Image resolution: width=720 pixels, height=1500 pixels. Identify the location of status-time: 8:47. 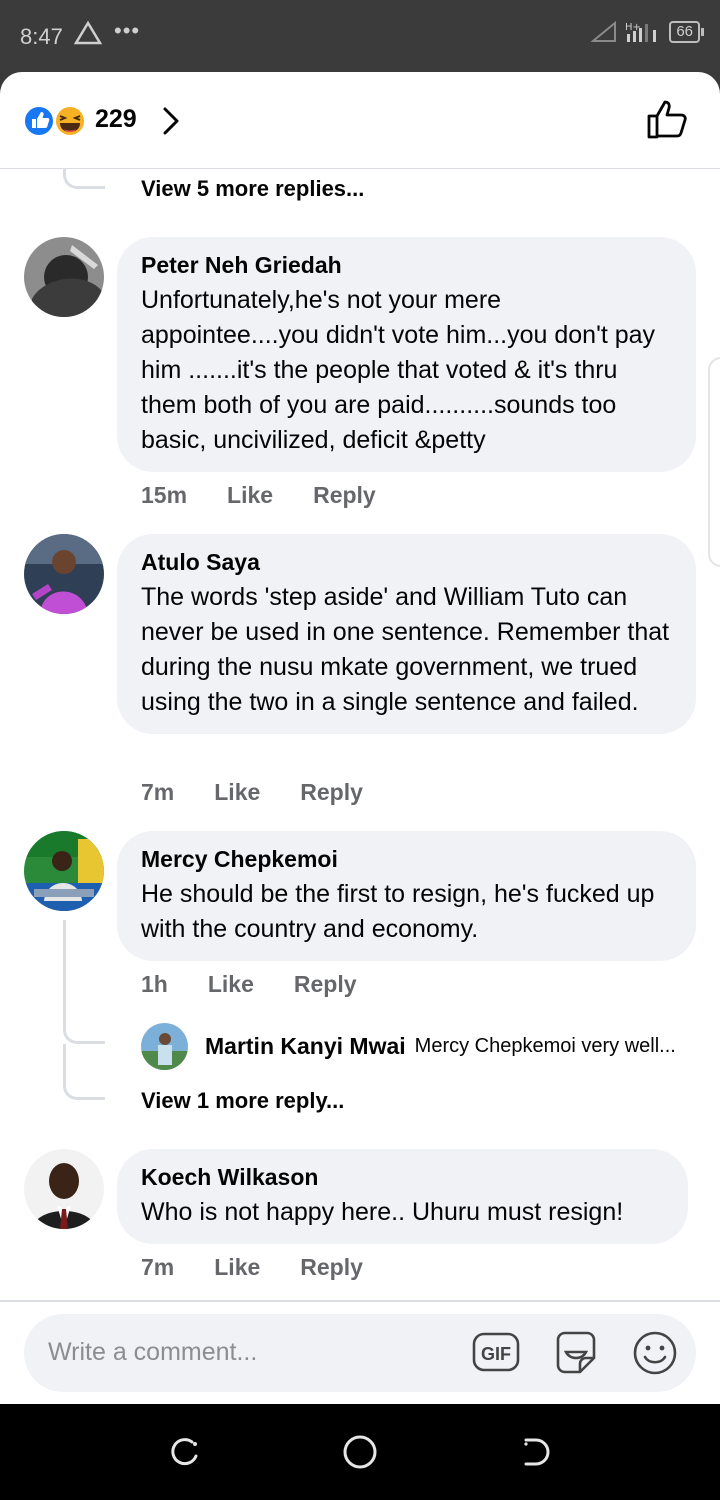
(41, 36).